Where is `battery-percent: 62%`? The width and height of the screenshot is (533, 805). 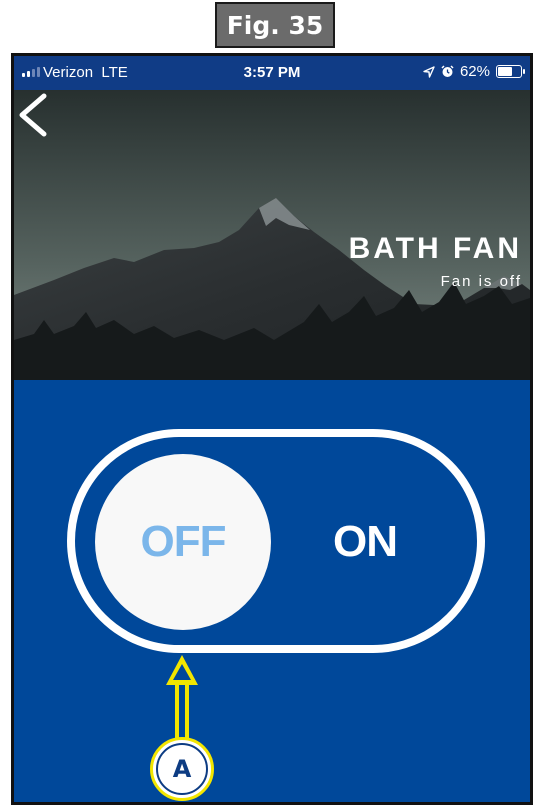
battery-percent: 62% is located at coordinates (474, 71).